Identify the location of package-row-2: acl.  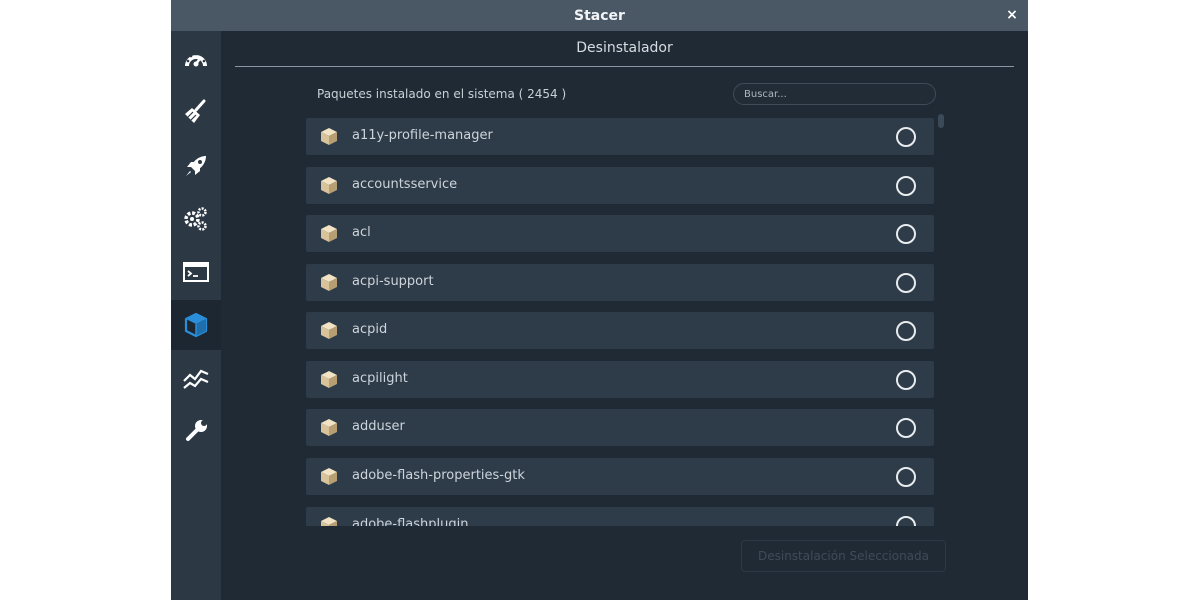
(620, 233).